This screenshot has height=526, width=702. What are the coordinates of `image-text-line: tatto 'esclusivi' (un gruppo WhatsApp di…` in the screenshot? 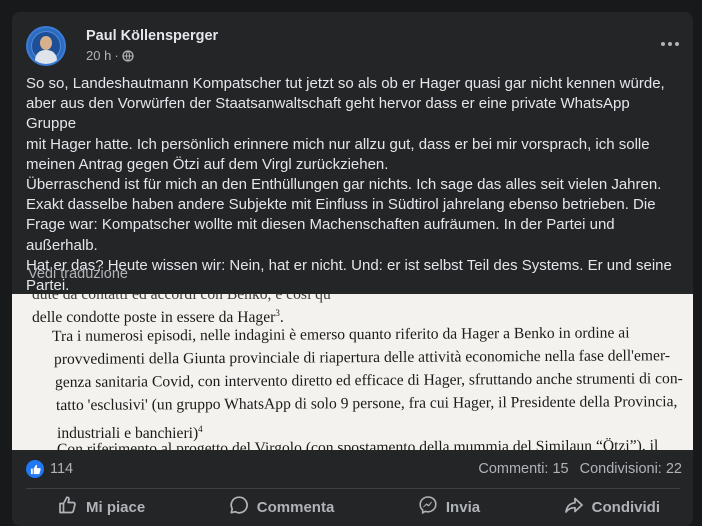 It's located at (366, 403).